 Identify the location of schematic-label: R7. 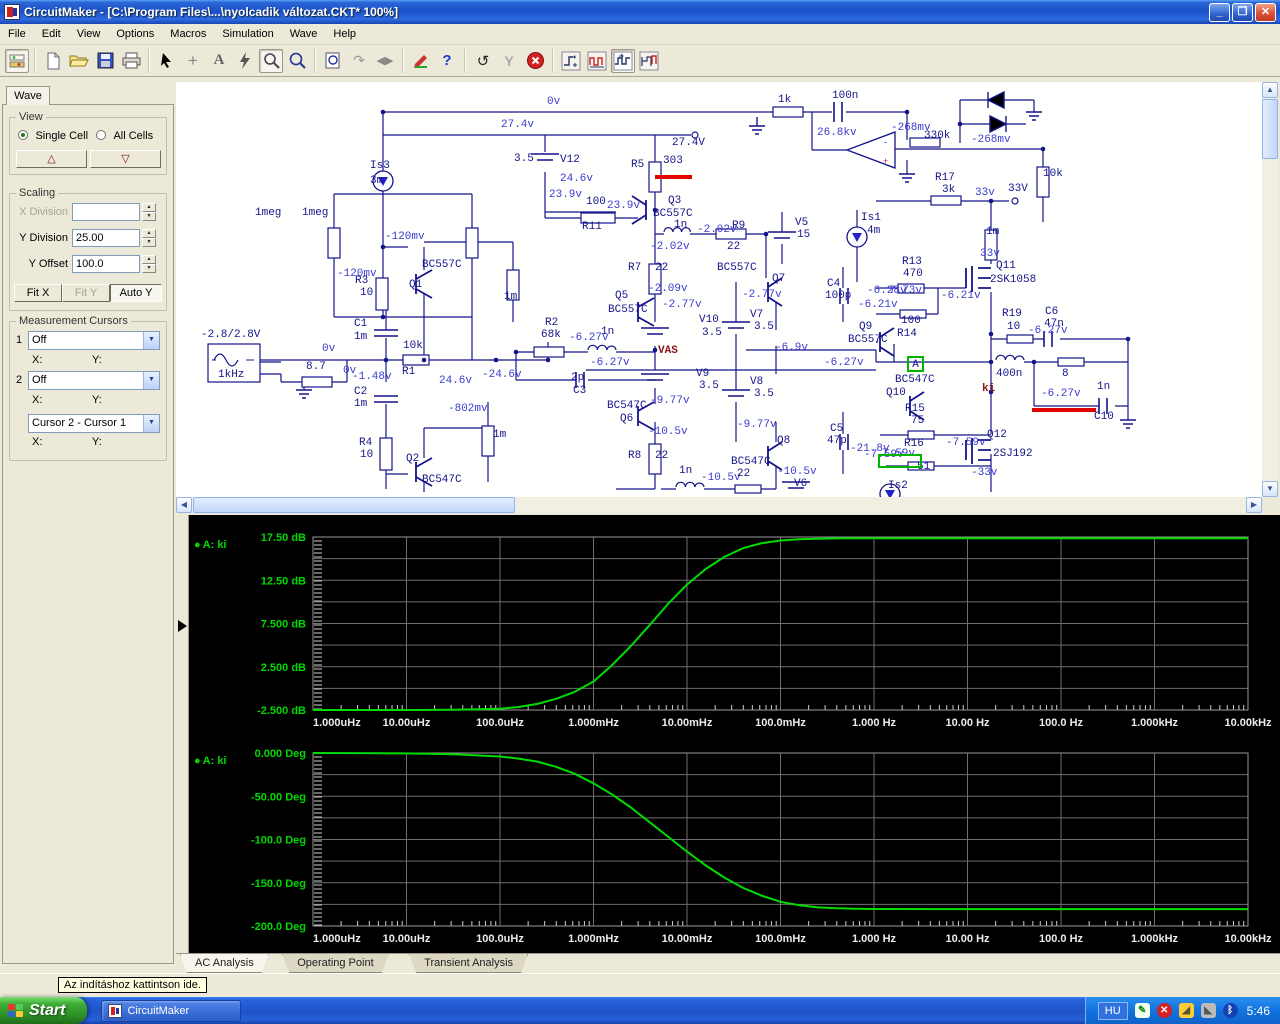
(635, 268).